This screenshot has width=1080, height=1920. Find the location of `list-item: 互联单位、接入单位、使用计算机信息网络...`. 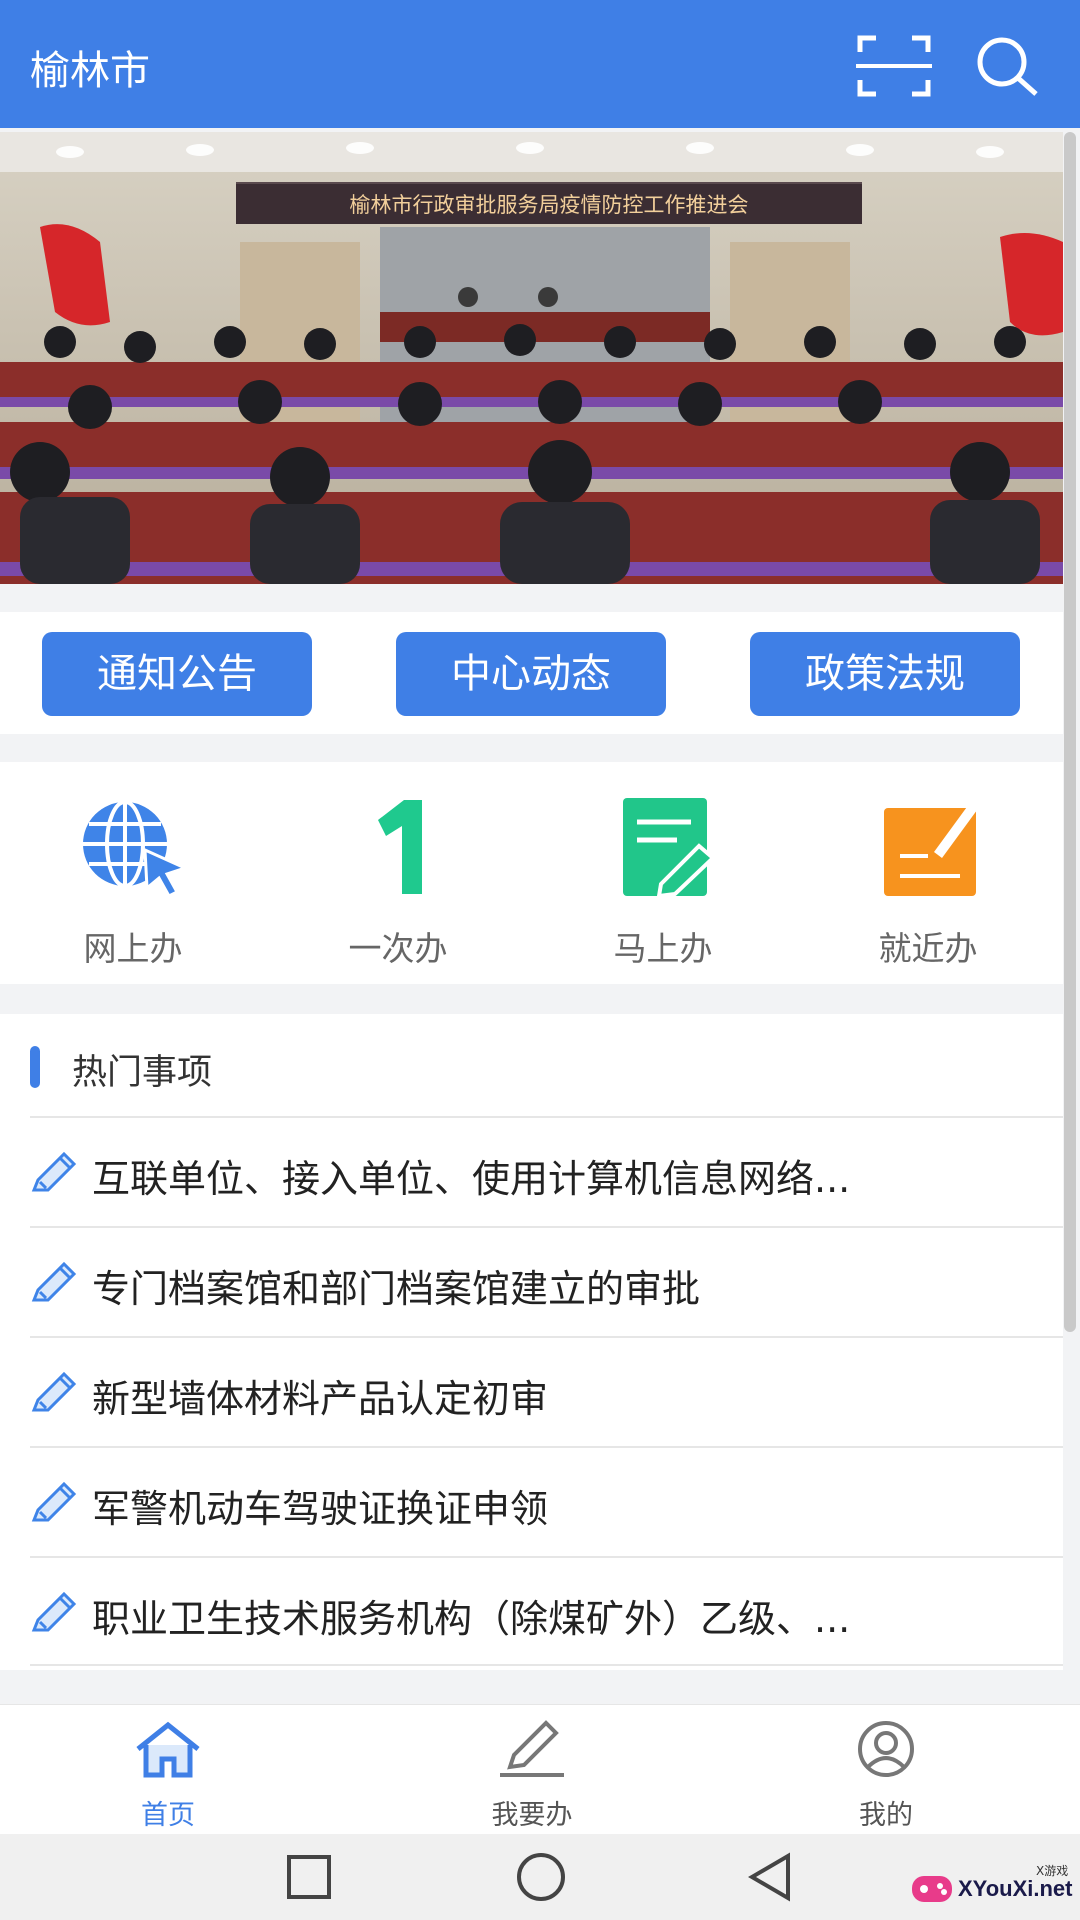

list-item: 互联单位、接入单位、使用计算机信息网络... is located at coordinates (546, 1171).